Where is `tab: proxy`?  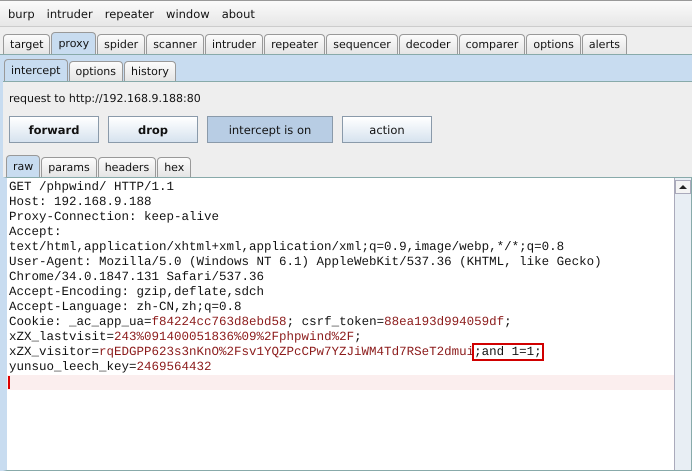
tab: proxy is located at coordinates (73, 43).